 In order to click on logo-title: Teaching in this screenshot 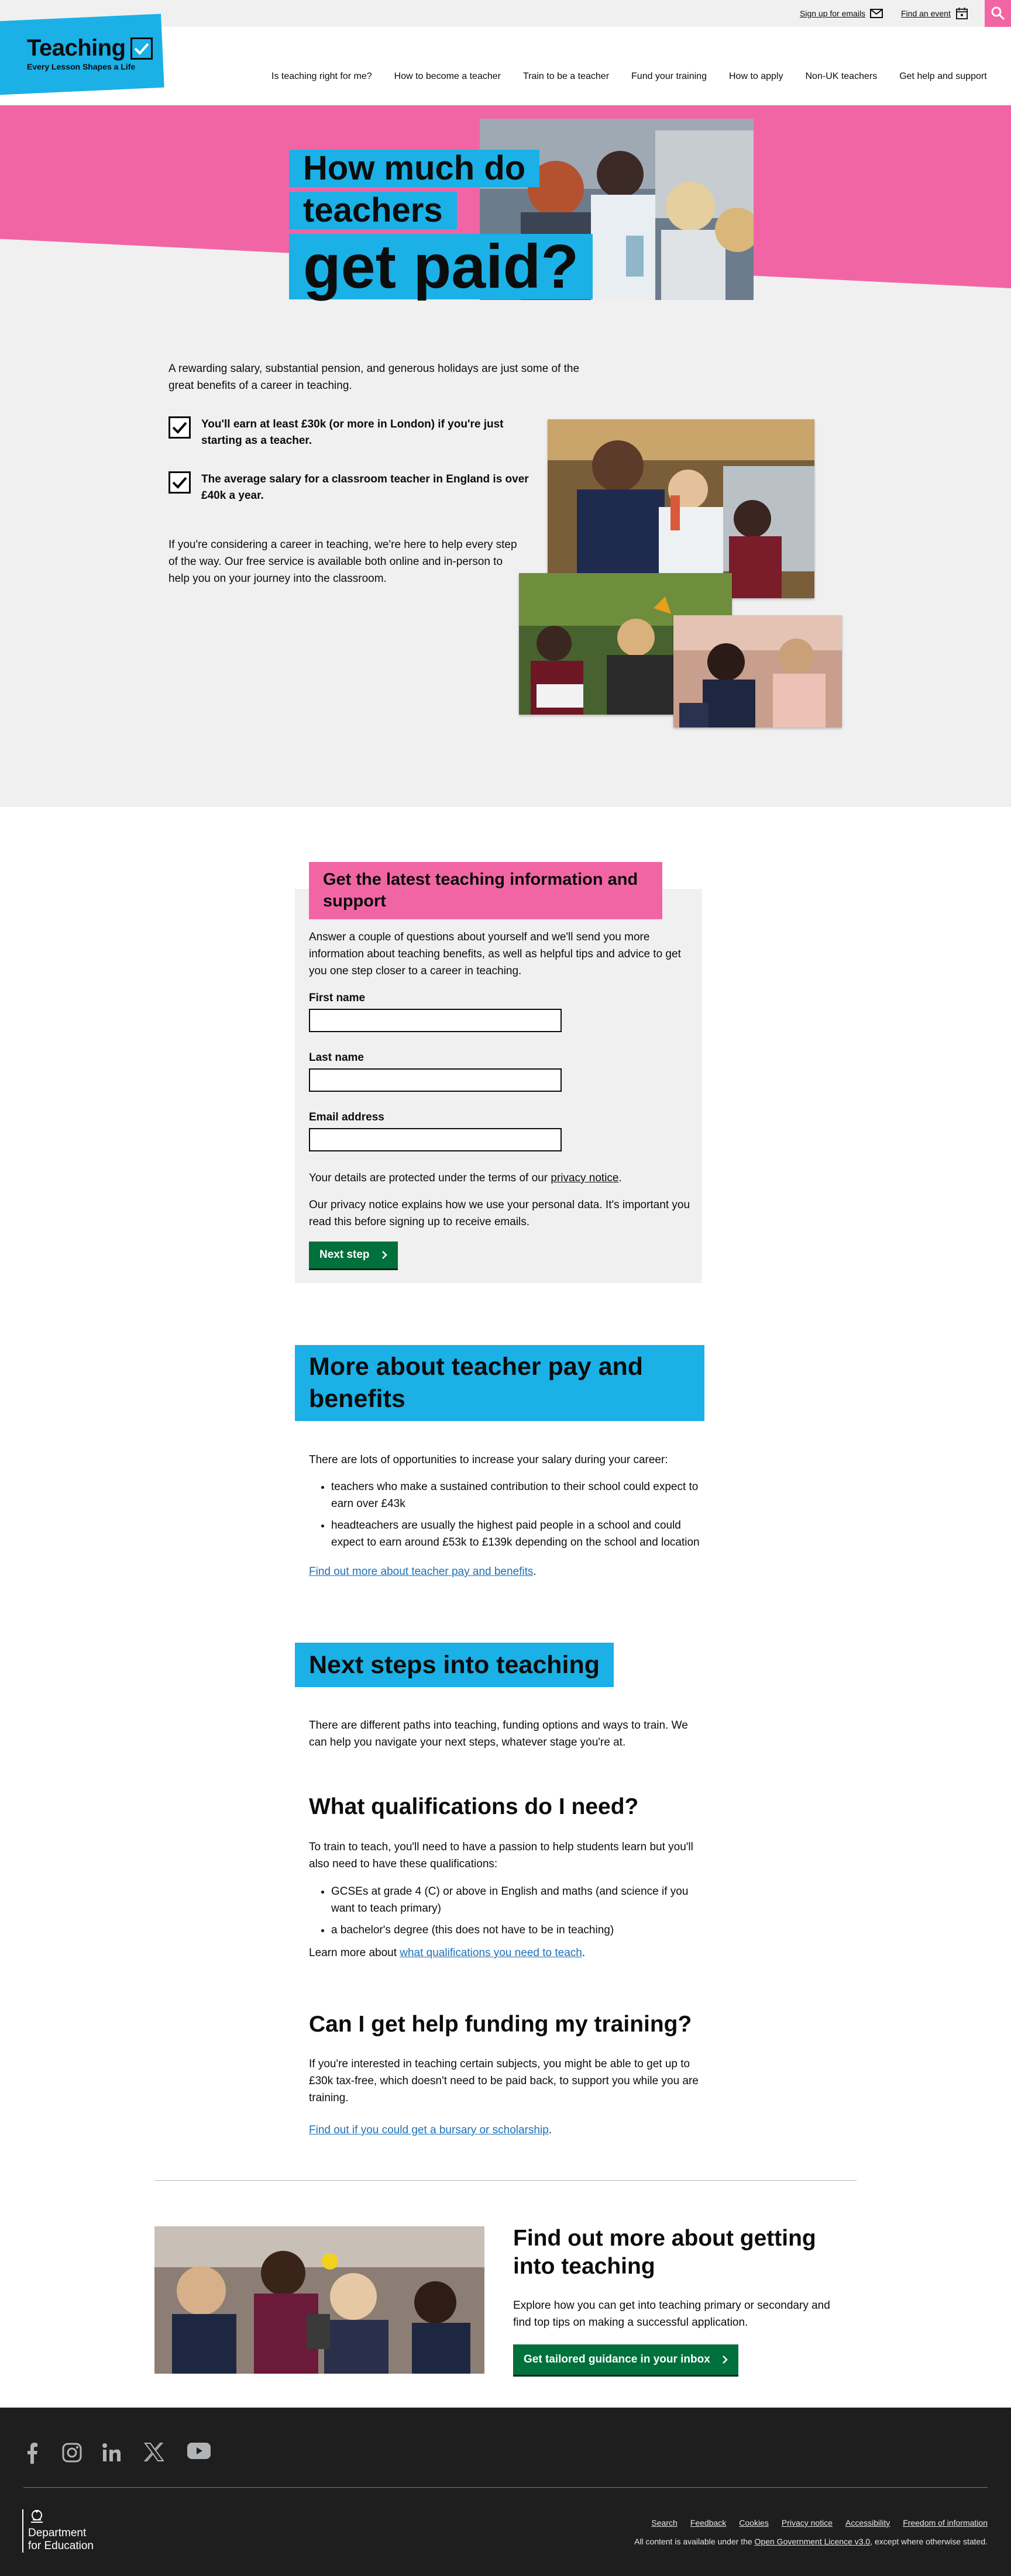, I will do `click(90, 48)`.